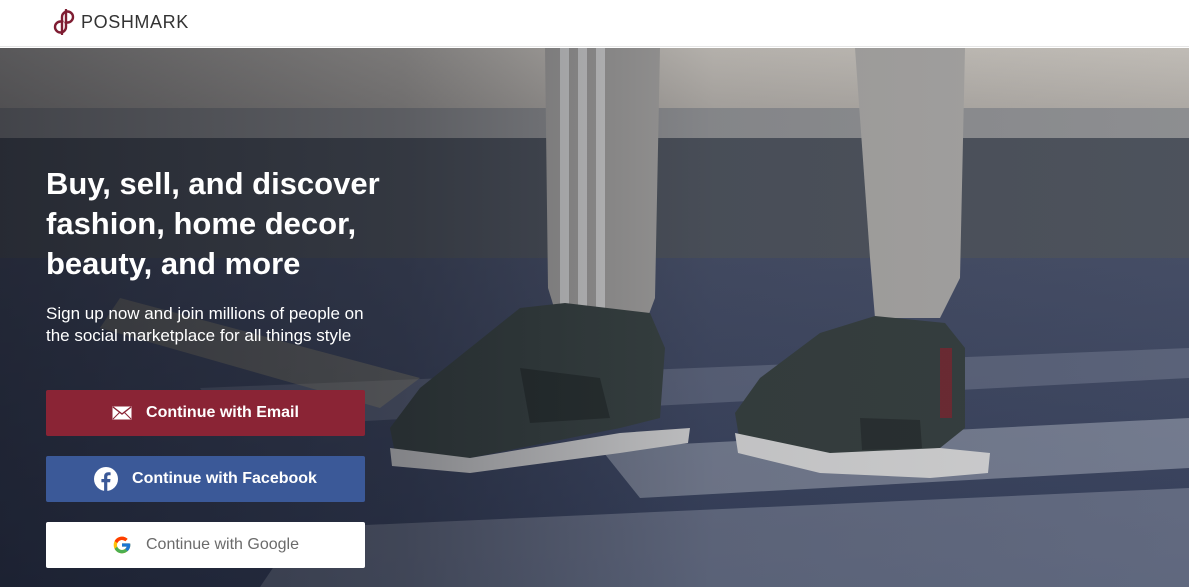  I want to click on poshmark-logo-link: POSHMARK, so click(121, 22).